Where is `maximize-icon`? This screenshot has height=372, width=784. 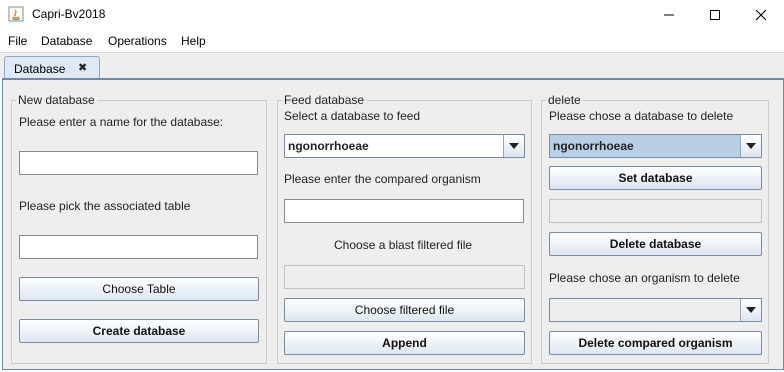
maximize-icon is located at coordinates (715, 15).